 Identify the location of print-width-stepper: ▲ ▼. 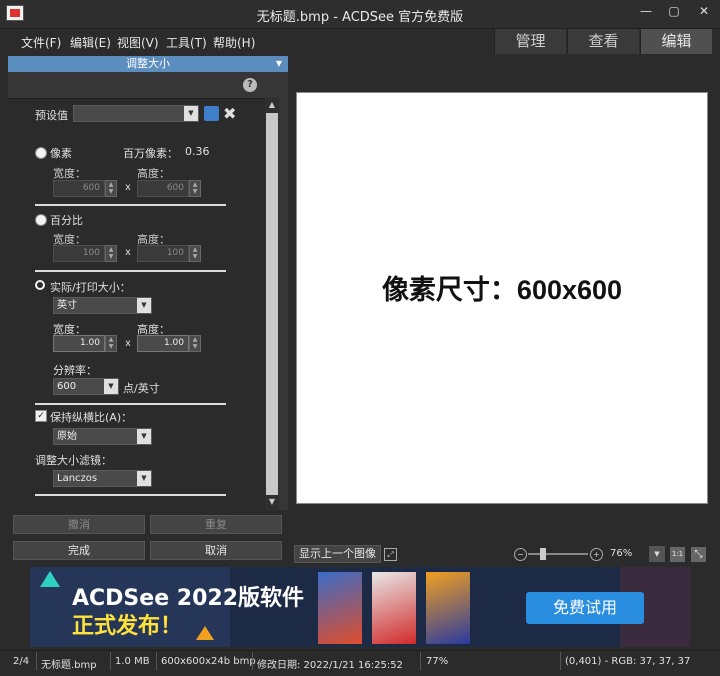
(111, 343).